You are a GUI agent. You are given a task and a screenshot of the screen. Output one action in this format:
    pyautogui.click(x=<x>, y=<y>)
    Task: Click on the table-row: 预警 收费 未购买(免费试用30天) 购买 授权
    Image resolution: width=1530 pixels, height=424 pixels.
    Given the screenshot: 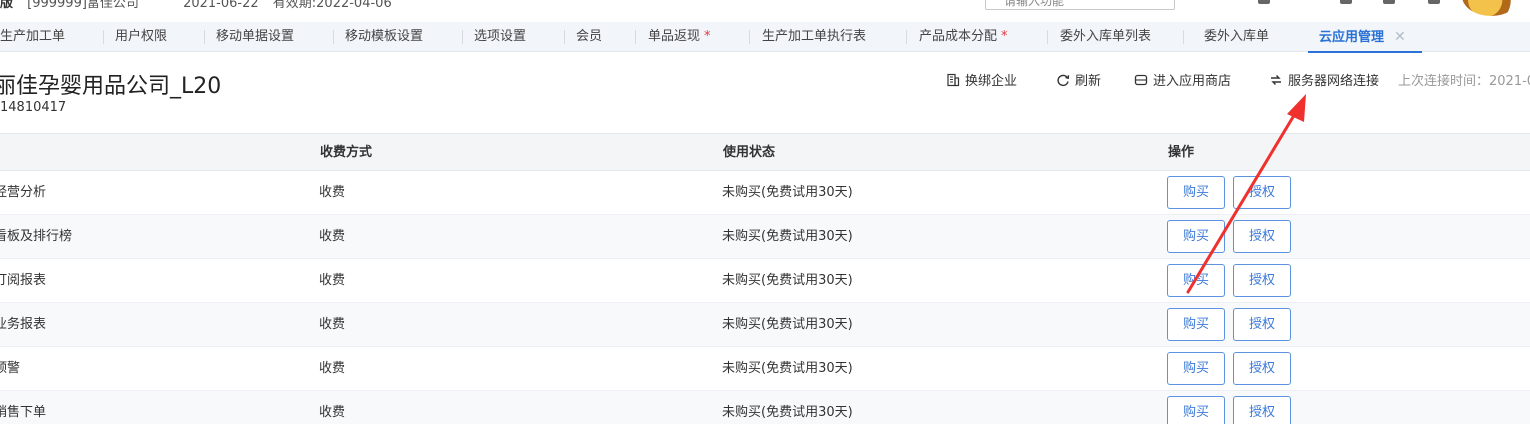 What is the action you would take?
    pyautogui.click(x=765, y=369)
    